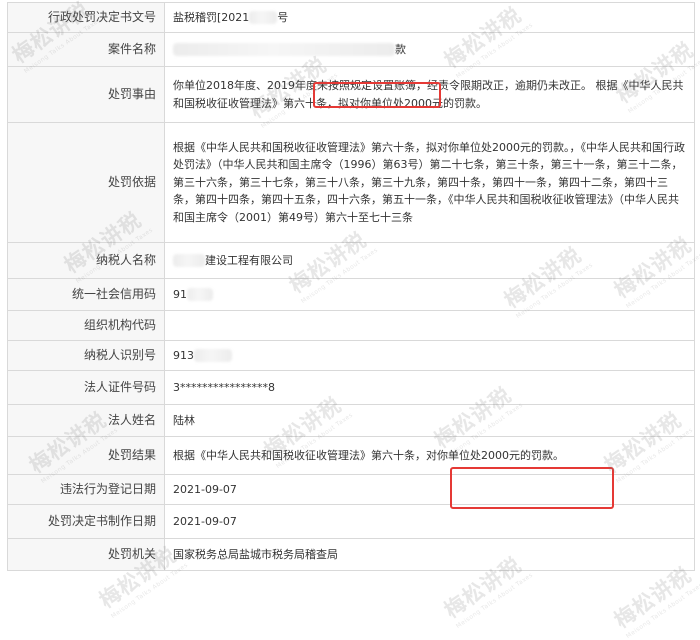  I want to click on decision-number-tail: 号, so click(283, 17).